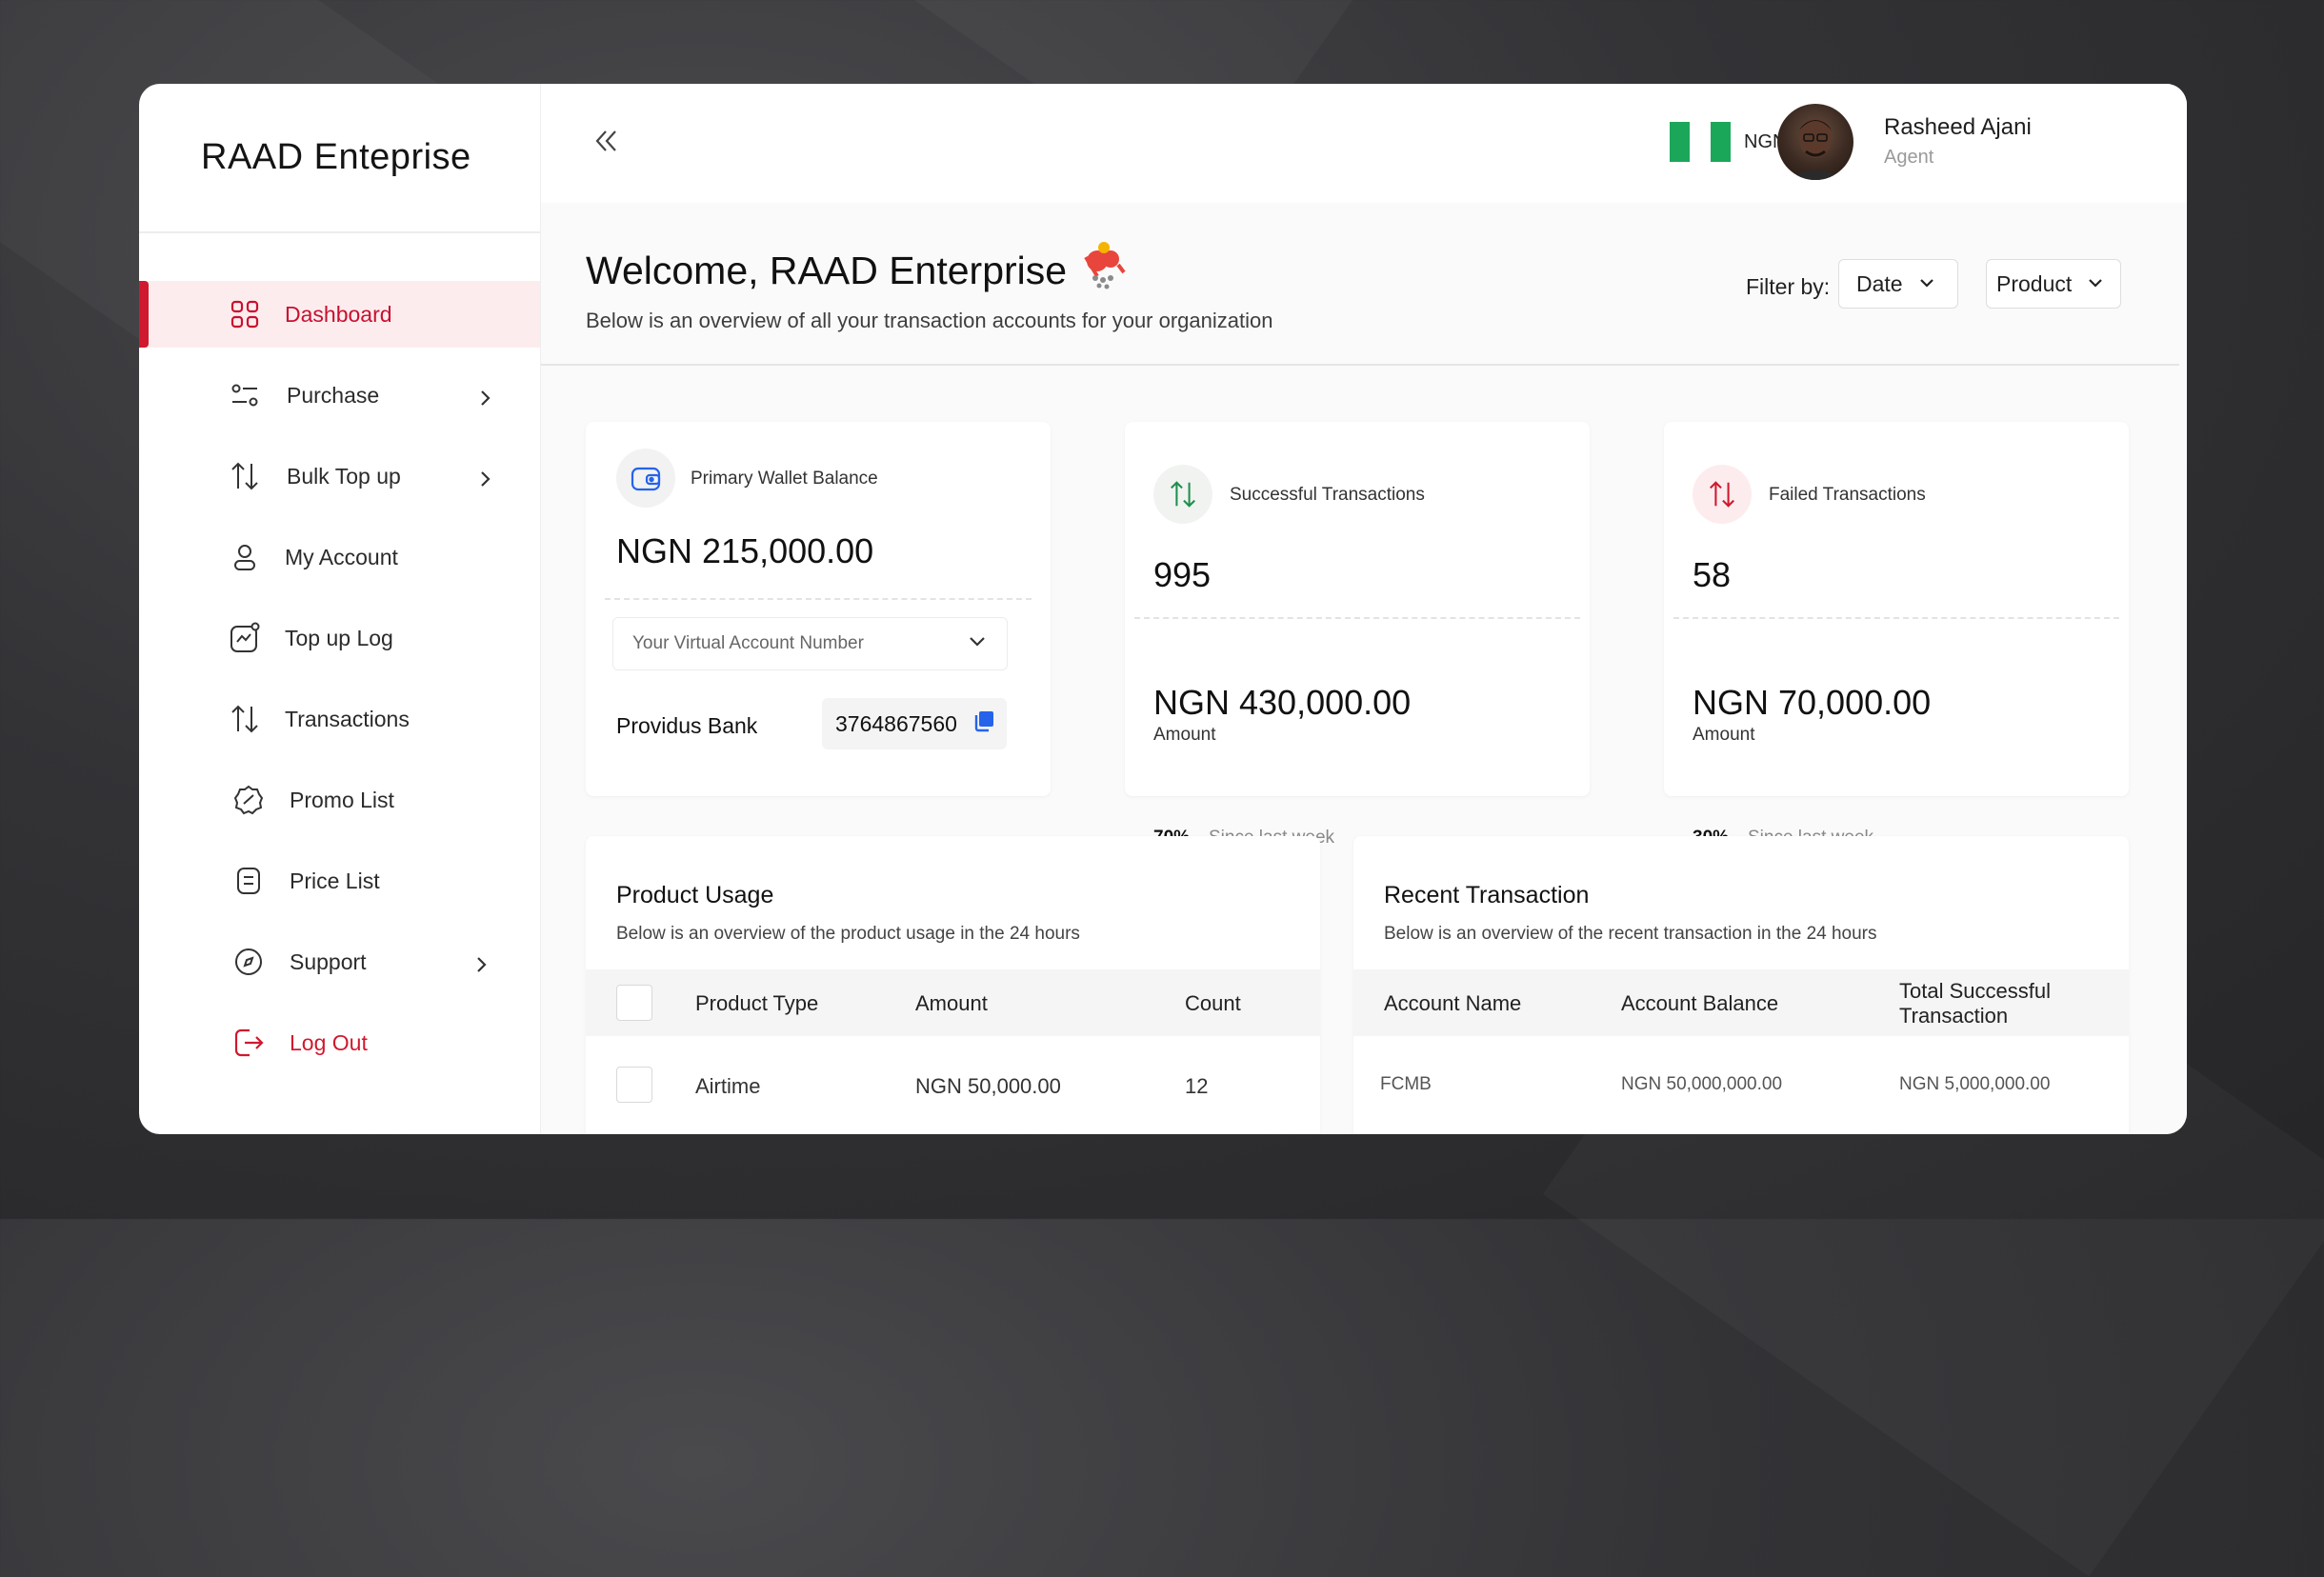  What do you see at coordinates (1700, 142) in the screenshot?
I see `nigeria-flag-icon` at bounding box center [1700, 142].